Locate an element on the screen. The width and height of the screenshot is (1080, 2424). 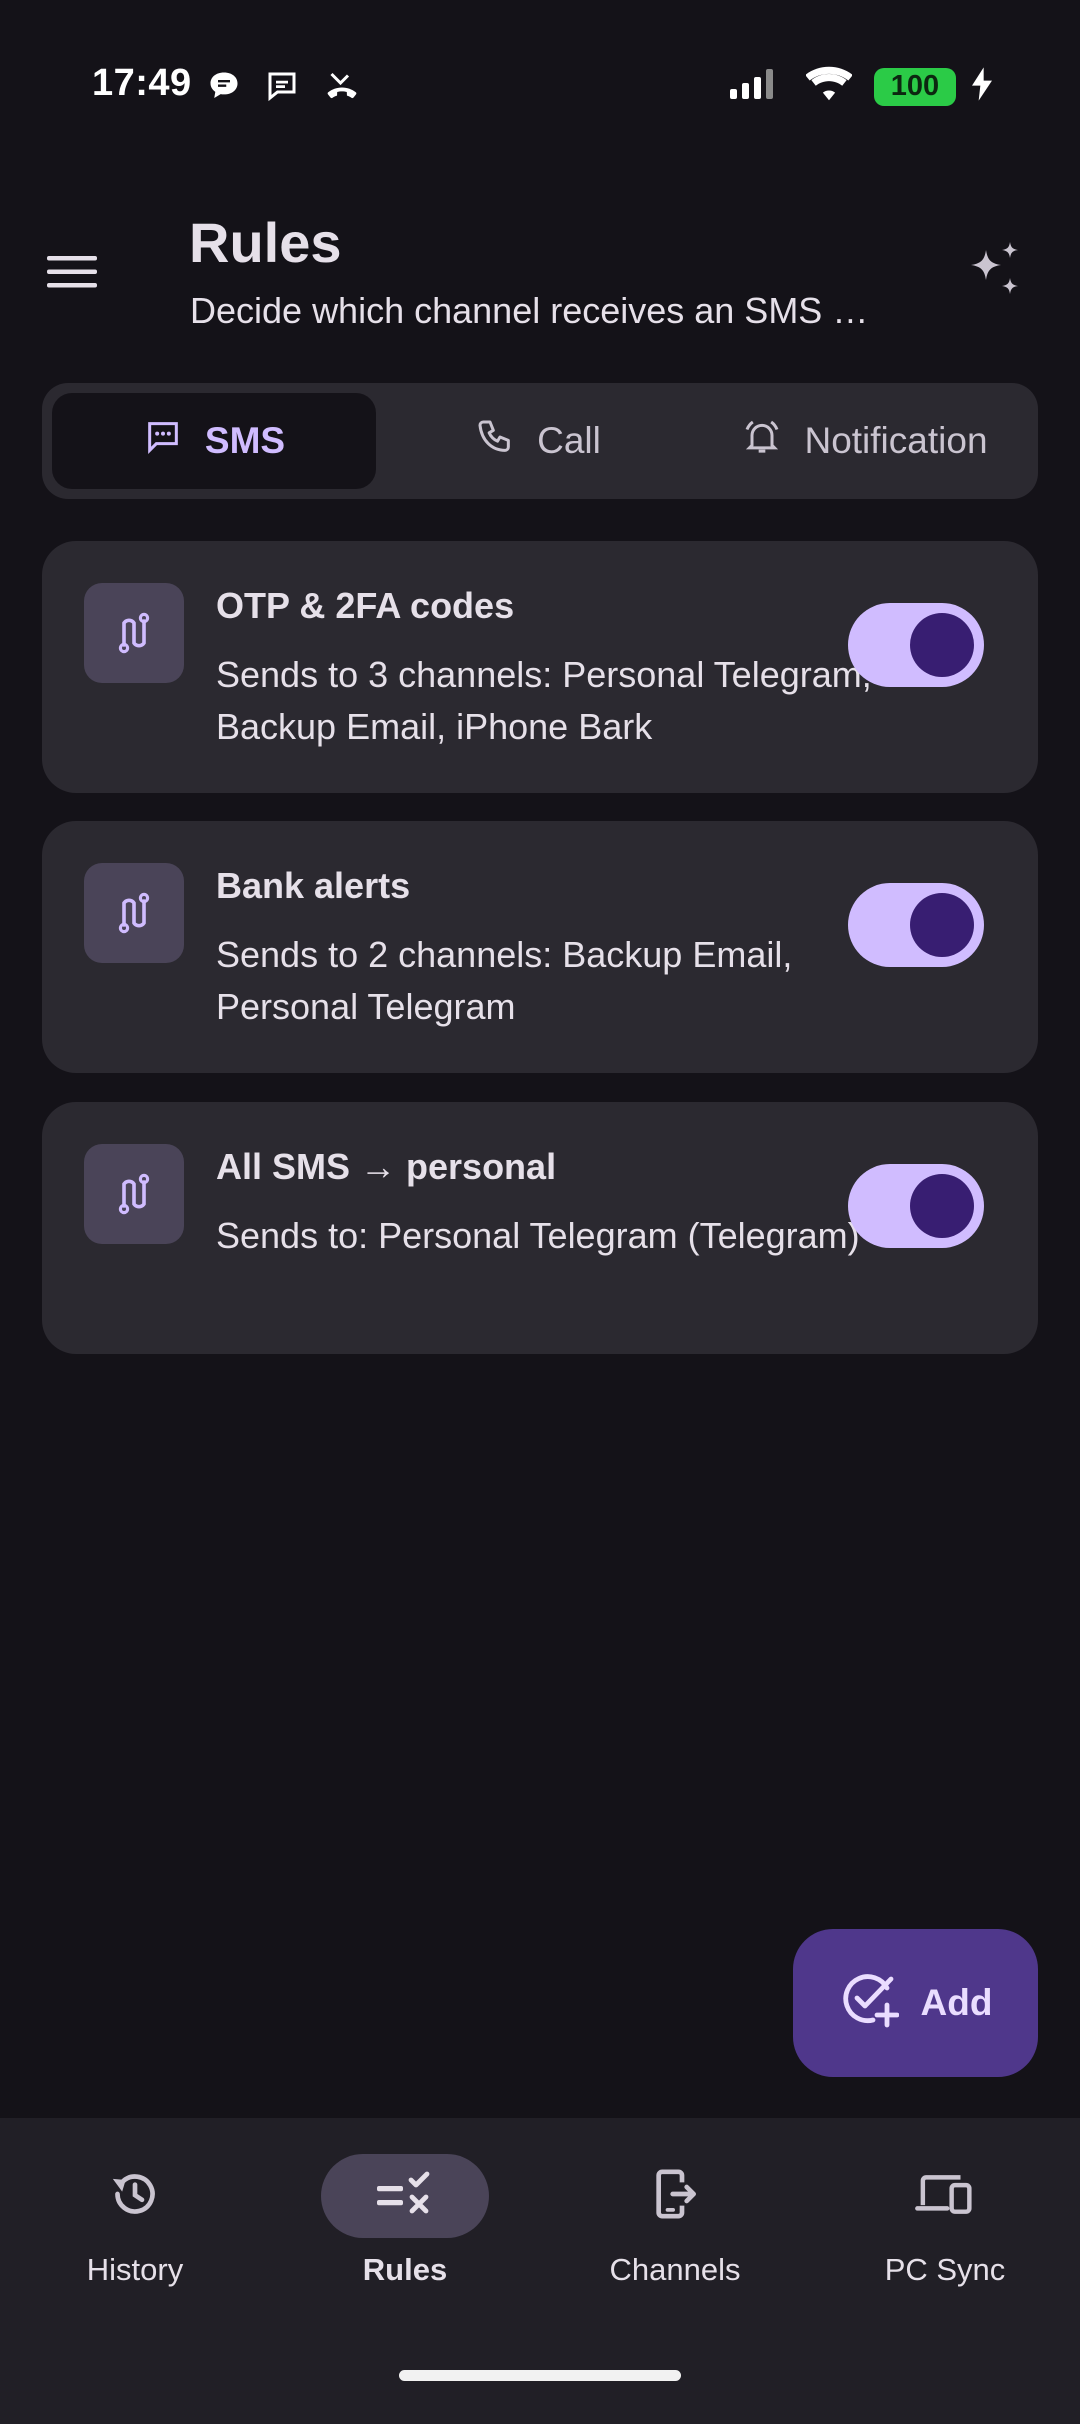
nav-item-pc-sync: PC Sync is located at coordinates (945, 2221).